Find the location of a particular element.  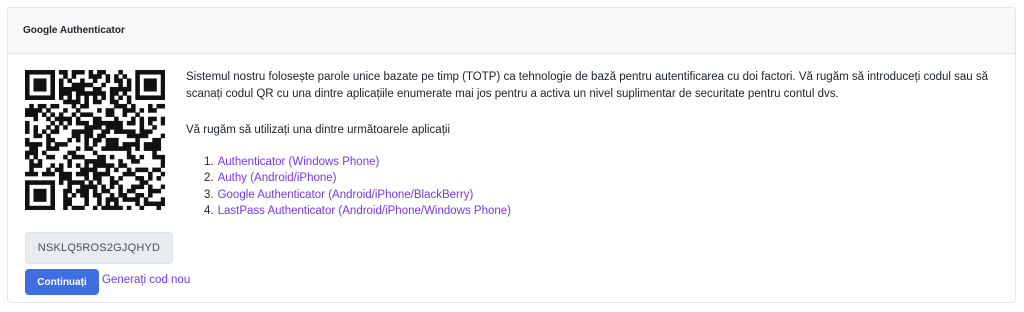

app-link-authy: Authy (Android/iPhone) is located at coordinates (277, 178).